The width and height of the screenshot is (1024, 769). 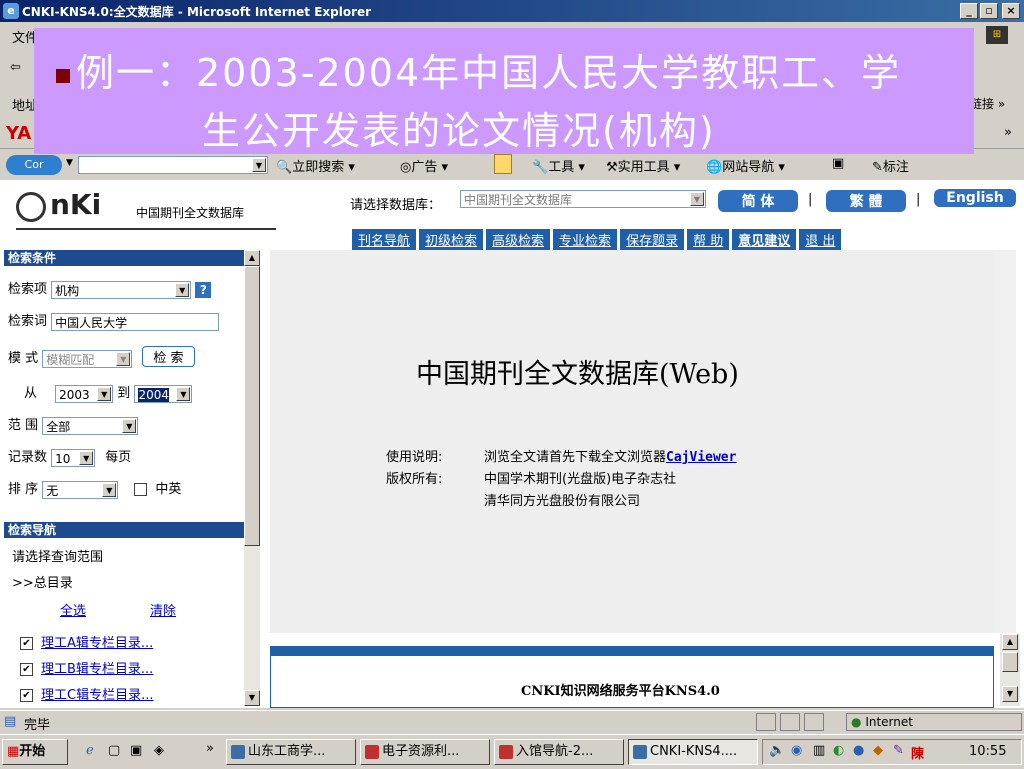 I want to click on site-nav-button: 🌐网站导航 ▾, so click(x=745, y=165).